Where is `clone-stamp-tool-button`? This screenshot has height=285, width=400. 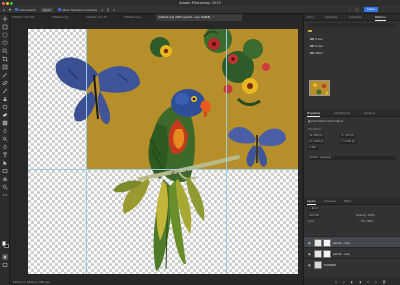
clone-stamp-tool-button is located at coordinates (5, 99).